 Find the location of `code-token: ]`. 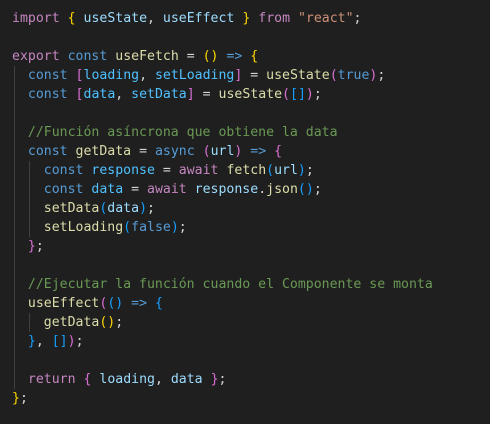

code-token: ] is located at coordinates (190, 94).